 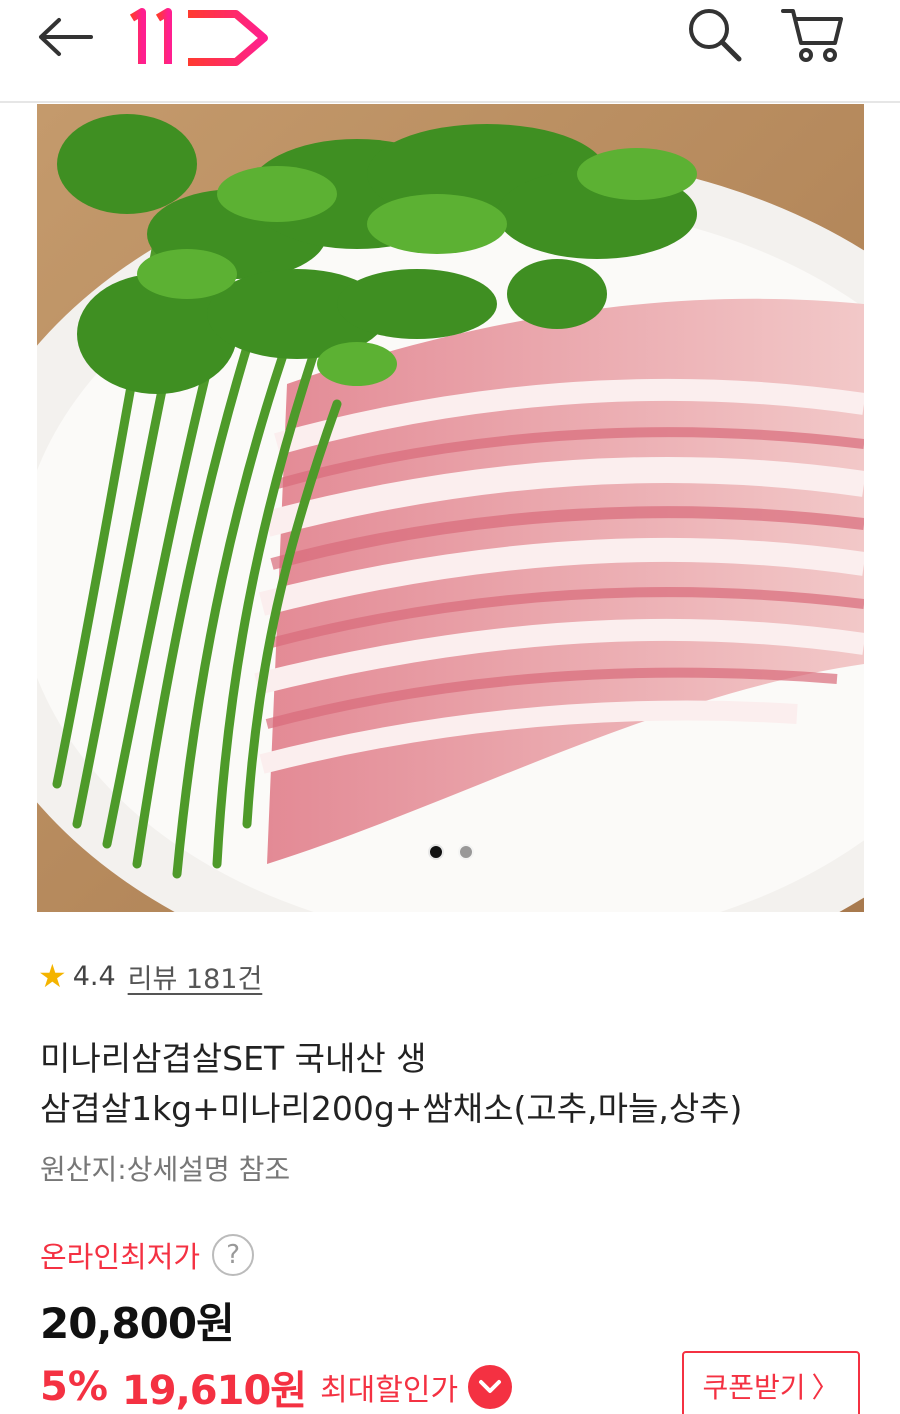 I want to click on max-discount-label: 최대할인가, so click(x=389, y=1390).